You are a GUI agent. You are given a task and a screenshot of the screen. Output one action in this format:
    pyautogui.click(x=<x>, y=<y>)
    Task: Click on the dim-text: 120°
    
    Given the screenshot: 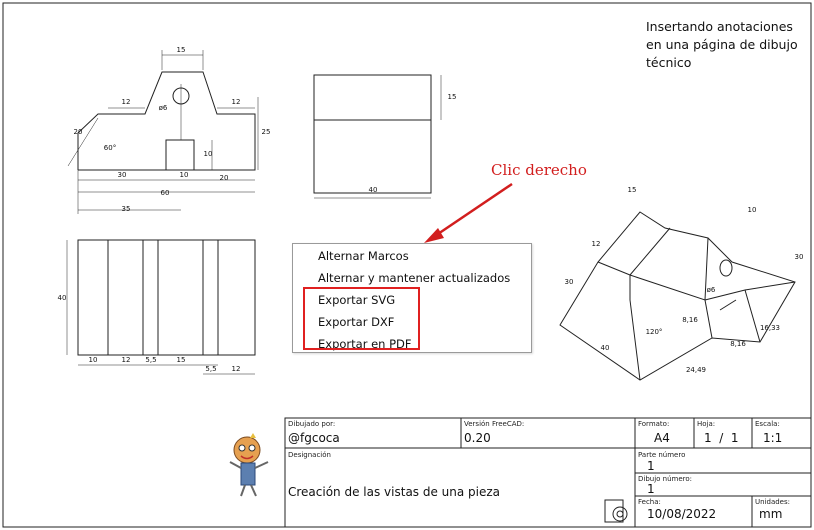 What is the action you would take?
    pyautogui.click(x=654, y=332)
    